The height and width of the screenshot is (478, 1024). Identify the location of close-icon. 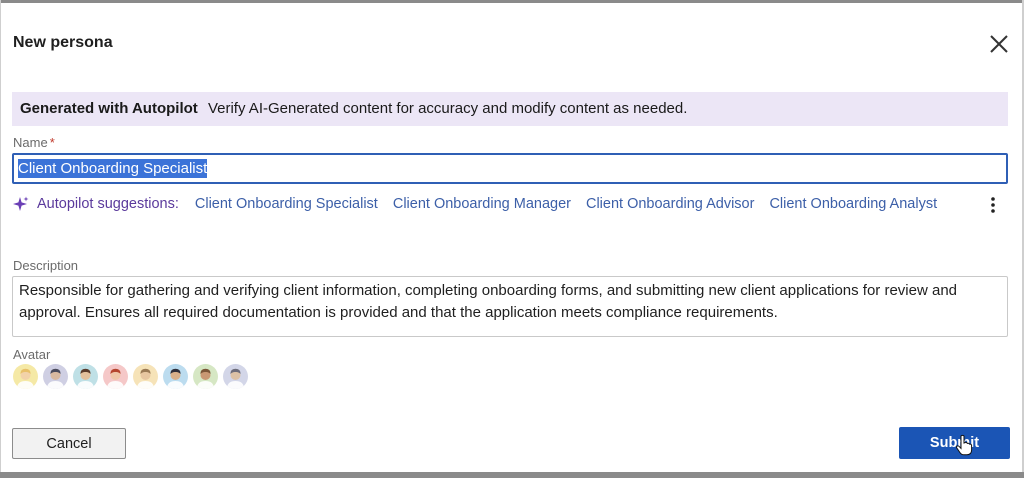
(999, 44).